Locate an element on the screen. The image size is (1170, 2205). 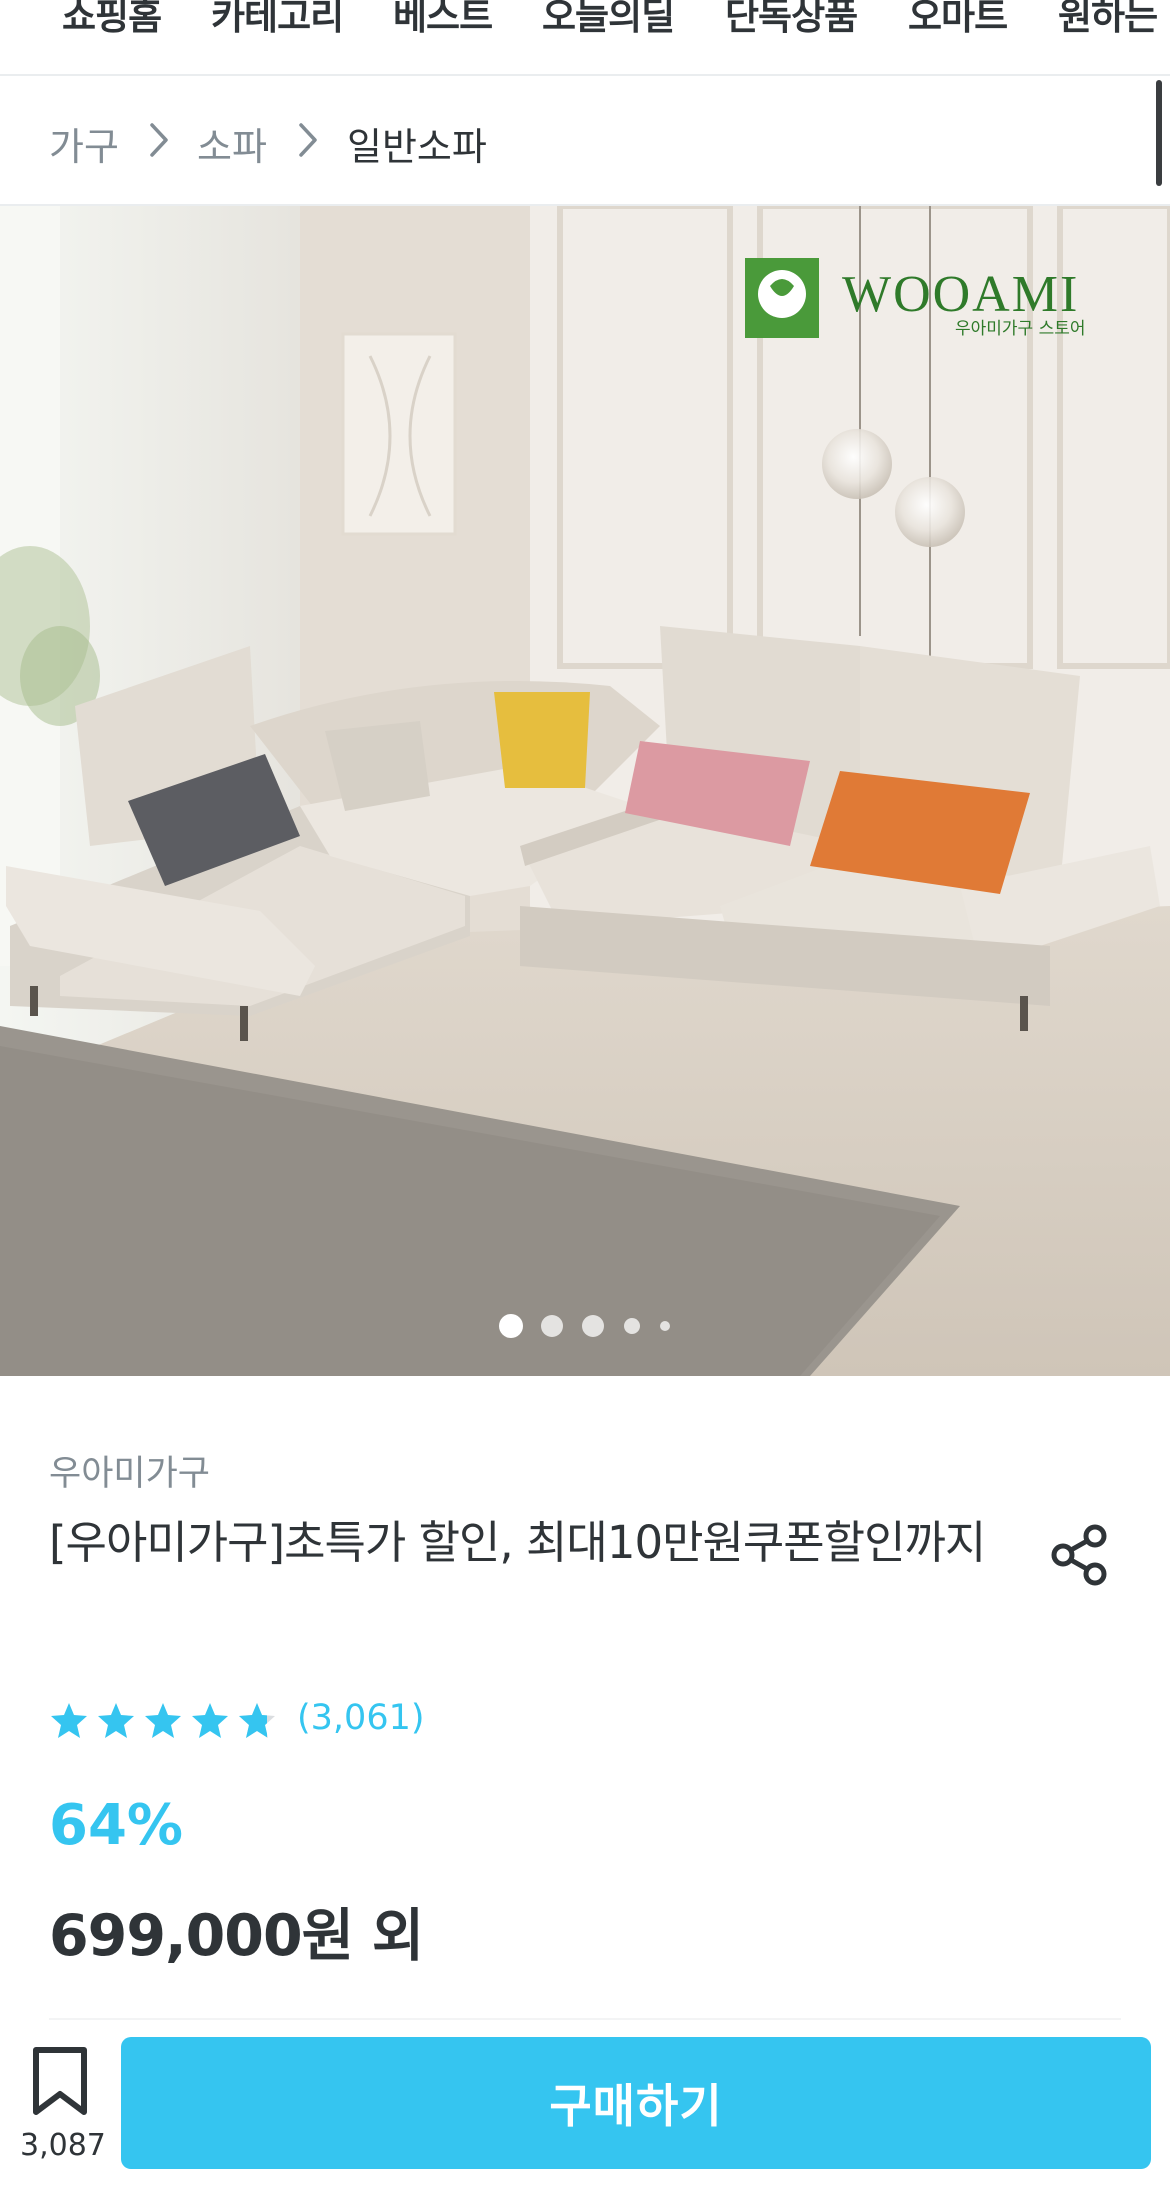
carousel-indicator is located at coordinates (585, 1329).